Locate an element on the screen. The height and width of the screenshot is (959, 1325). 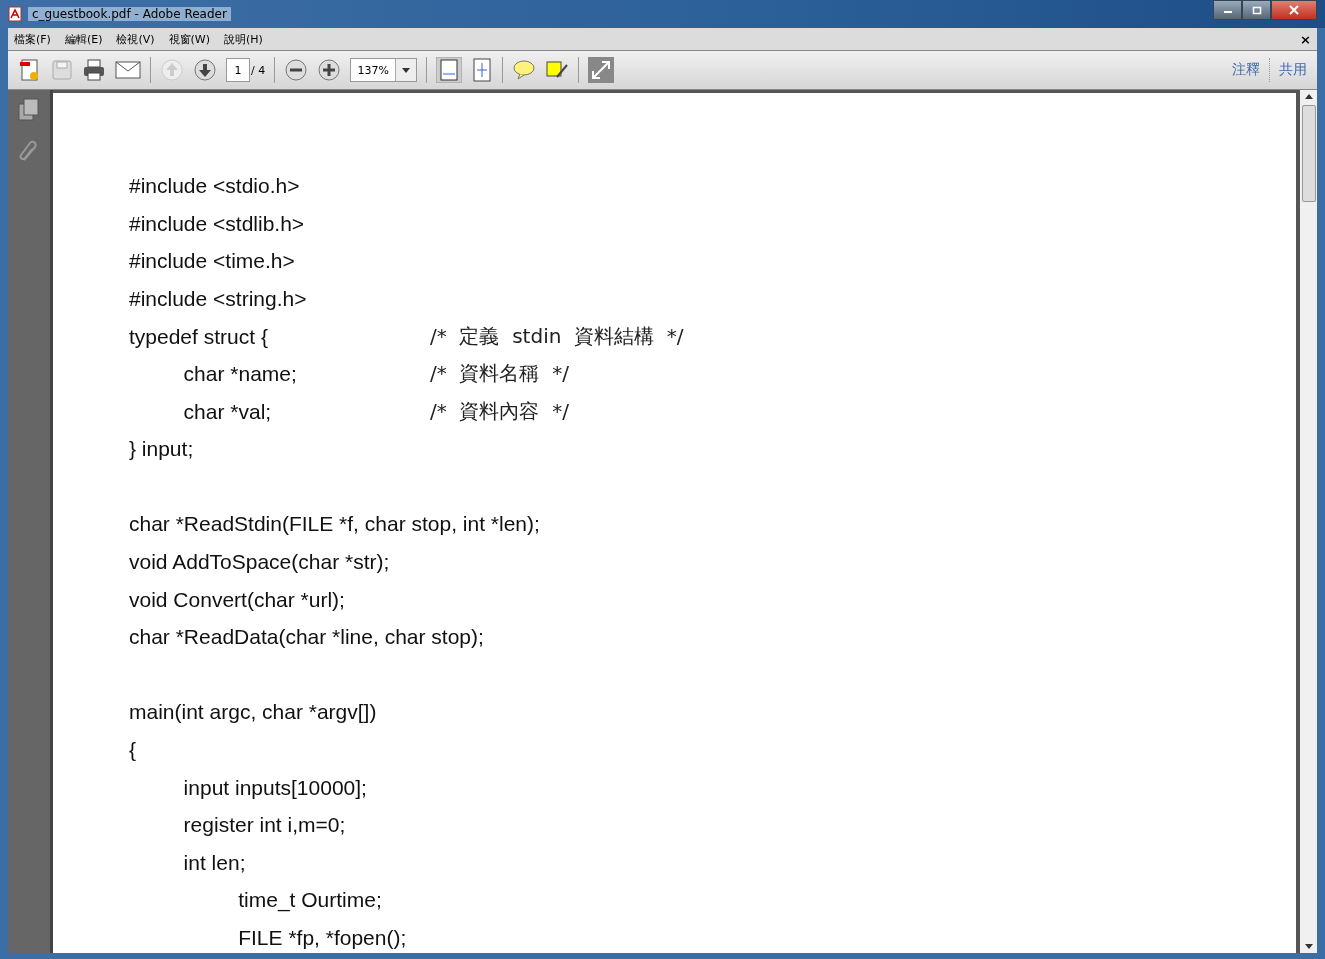
code-line: main(int argc, char *argv[]) is located at coordinates (253, 712).